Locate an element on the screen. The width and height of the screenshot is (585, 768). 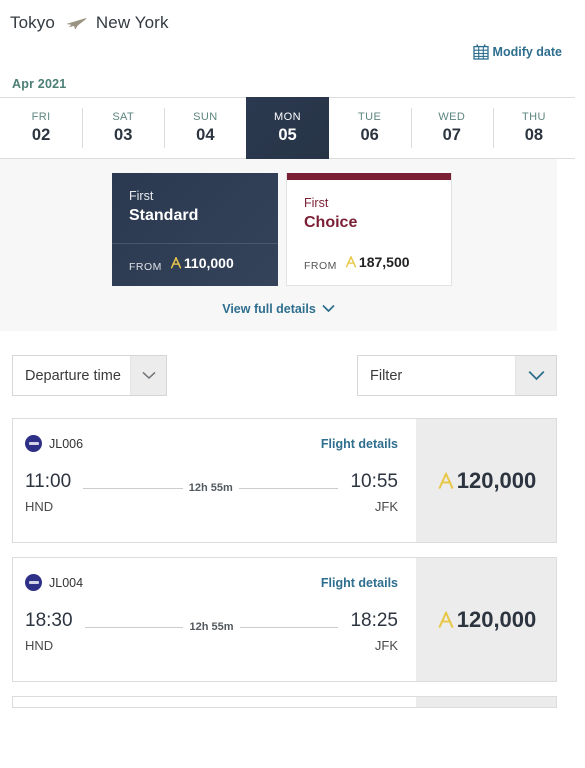
date-cell-dow: MON is located at coordinates (287, 117).